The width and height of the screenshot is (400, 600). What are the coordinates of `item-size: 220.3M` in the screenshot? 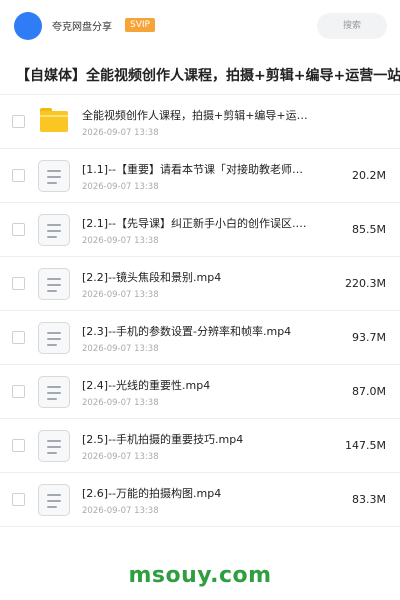 It's located at (365, 283).